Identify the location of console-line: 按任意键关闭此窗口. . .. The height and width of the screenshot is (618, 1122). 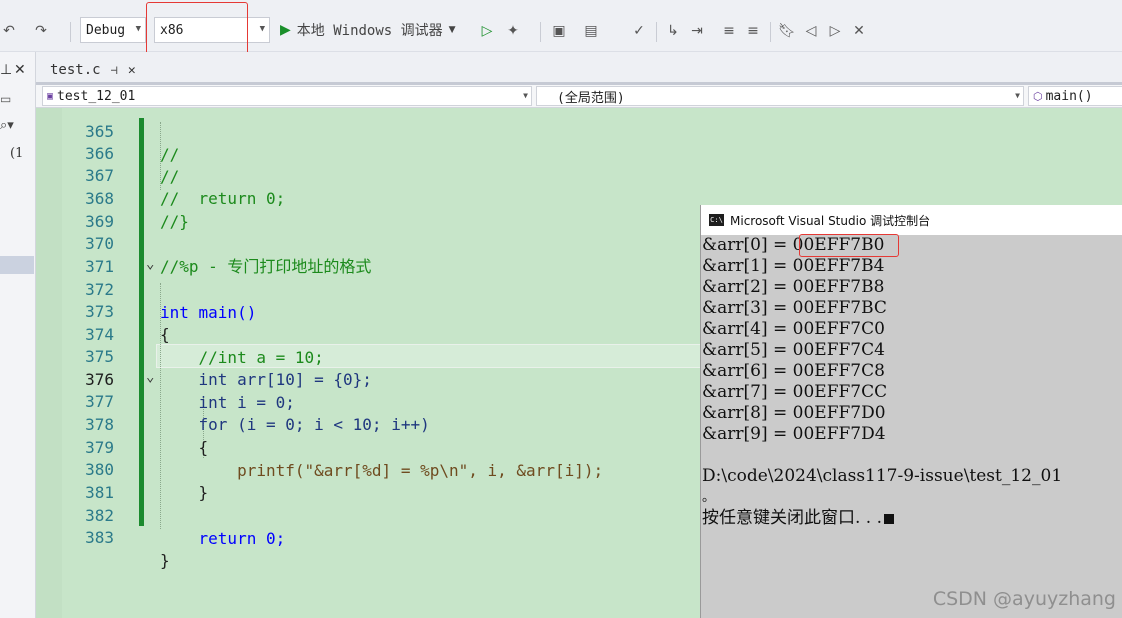
(798, 518).